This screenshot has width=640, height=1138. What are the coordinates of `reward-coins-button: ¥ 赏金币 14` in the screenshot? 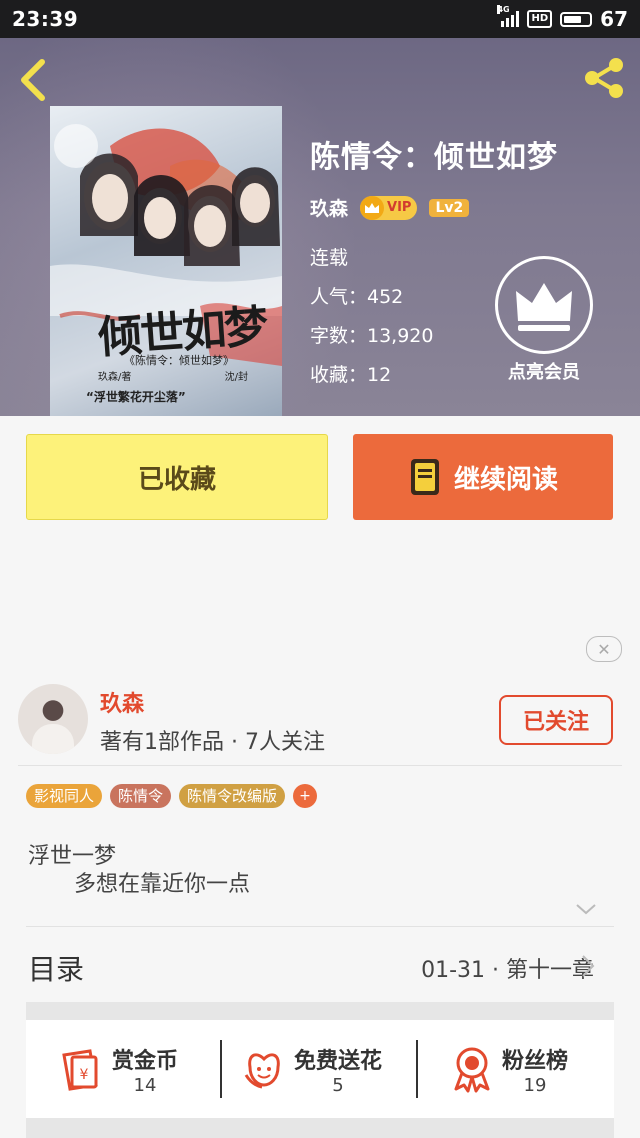 It's located at (117, 1069).